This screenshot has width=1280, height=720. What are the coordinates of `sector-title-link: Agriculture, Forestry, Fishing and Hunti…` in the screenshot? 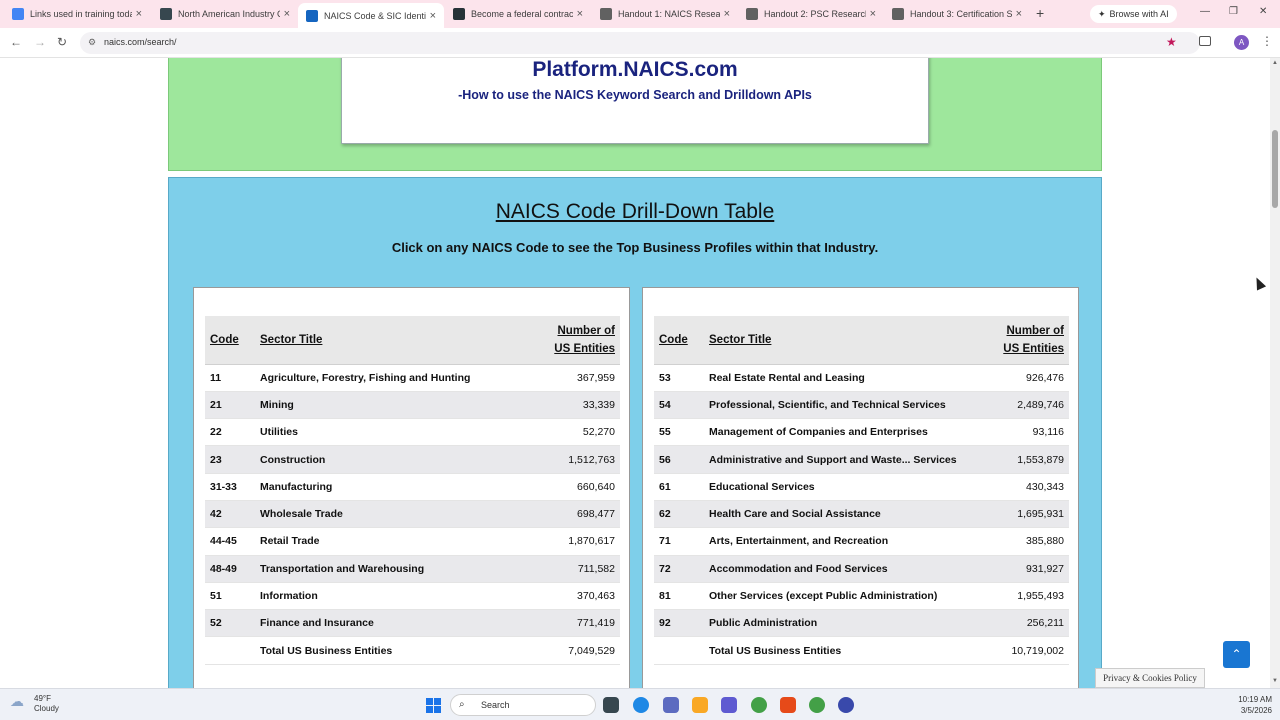 It's located at (391, 378).